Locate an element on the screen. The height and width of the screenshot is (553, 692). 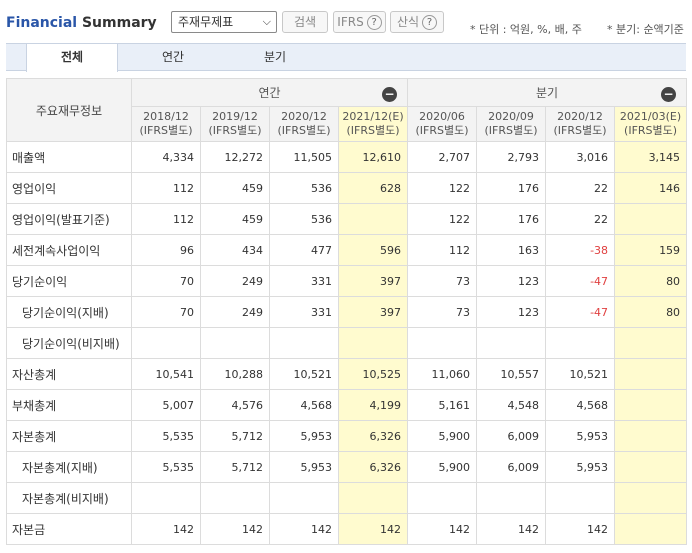
table-cell: 12,610 is located at coordinates (373, 157).